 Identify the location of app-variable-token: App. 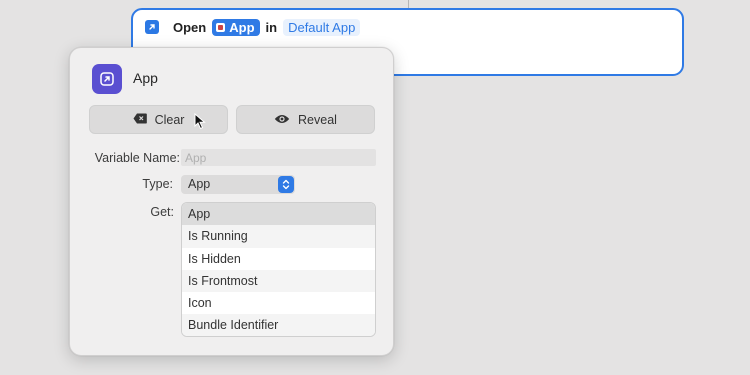
(236, 27).